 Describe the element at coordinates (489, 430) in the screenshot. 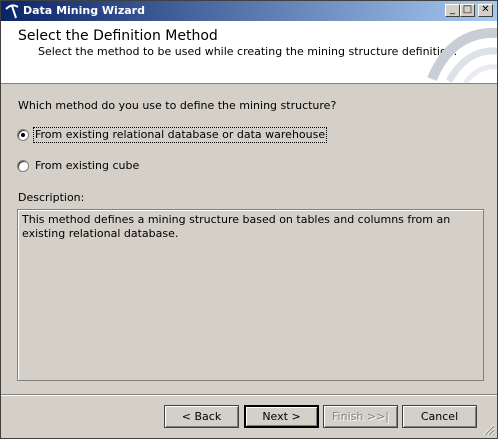

I see `resize-grip-icon` at that location.